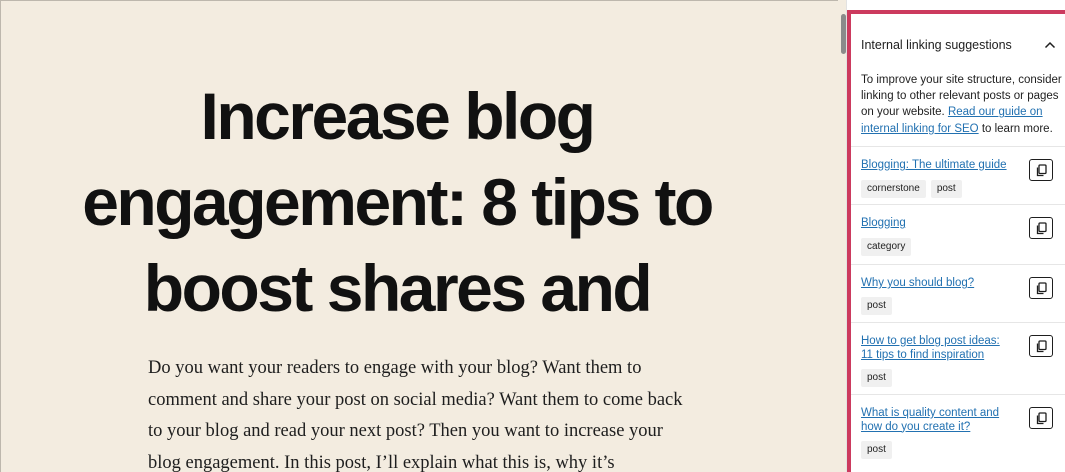 The image size is (1065, 472). What do you see at coordinates (936, 166) in the screenshot?
I see `suggestion-link: Blogging: The ultimate guide` at bounding box center [936, 166].